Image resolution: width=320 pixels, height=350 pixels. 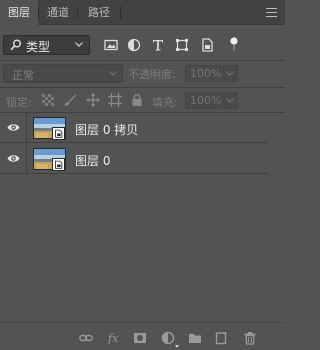 I want to click on opacity-value: 100%, so click(x=206, y=73).